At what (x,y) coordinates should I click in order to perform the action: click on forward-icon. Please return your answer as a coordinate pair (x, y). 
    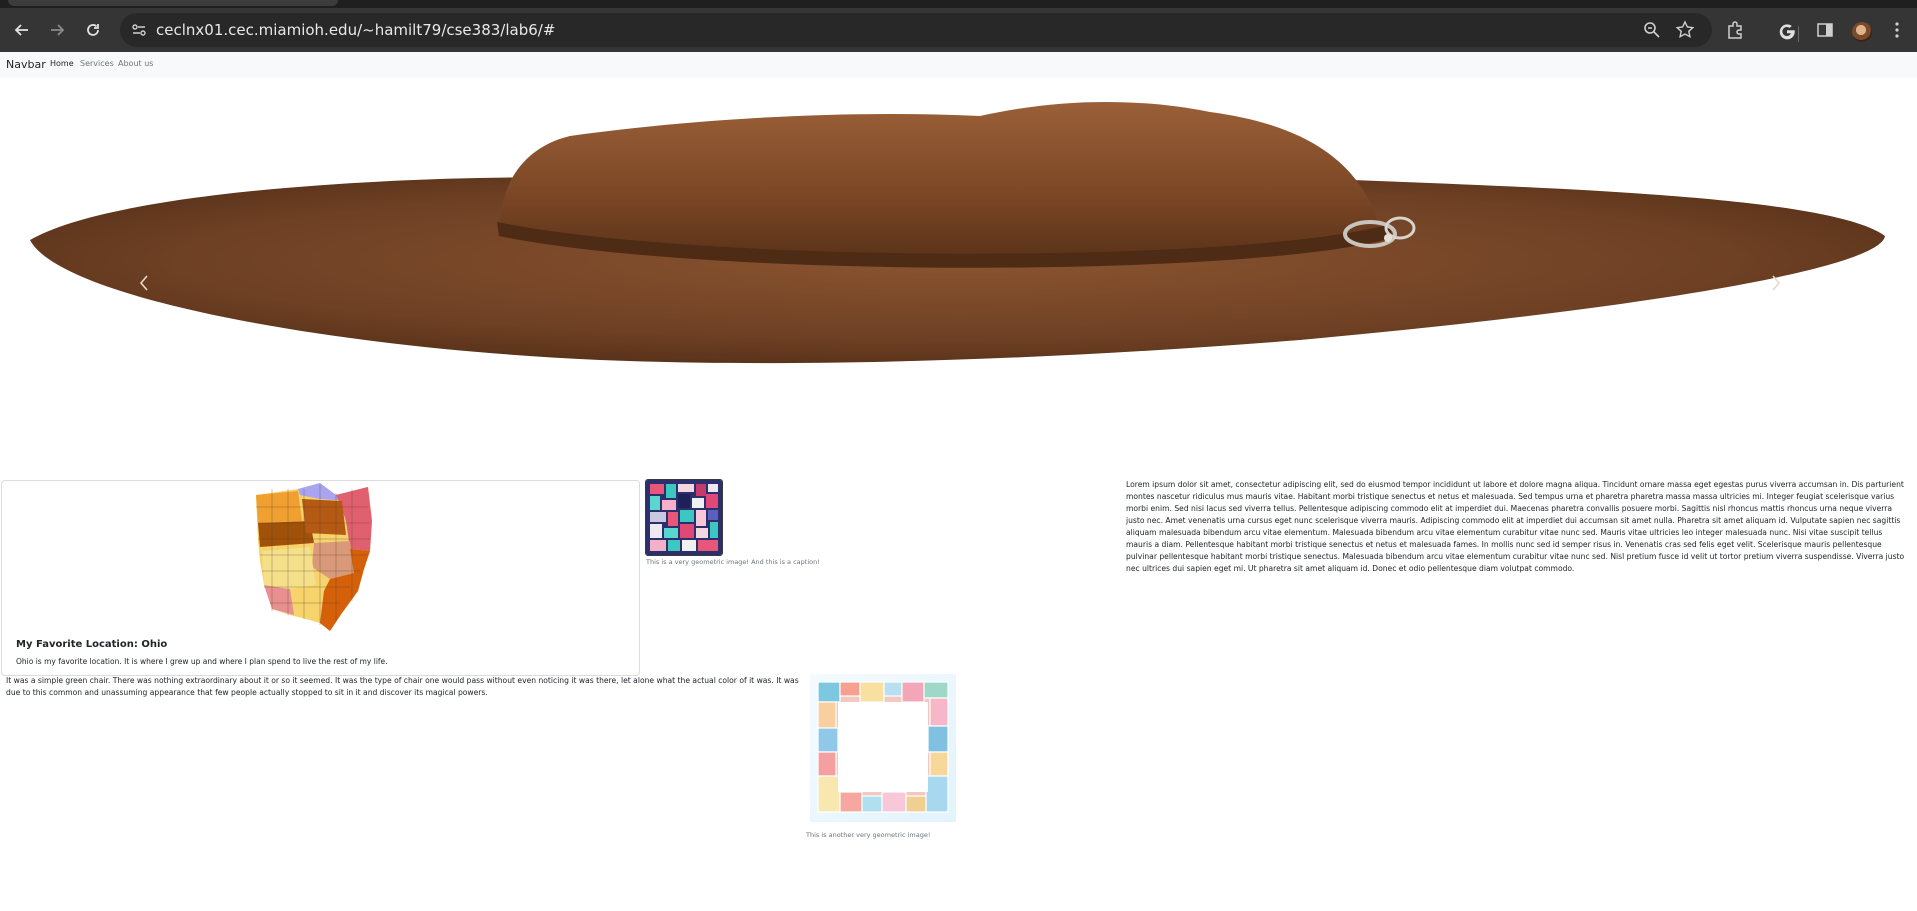
    Looking at the image, I should click on (57, 30).